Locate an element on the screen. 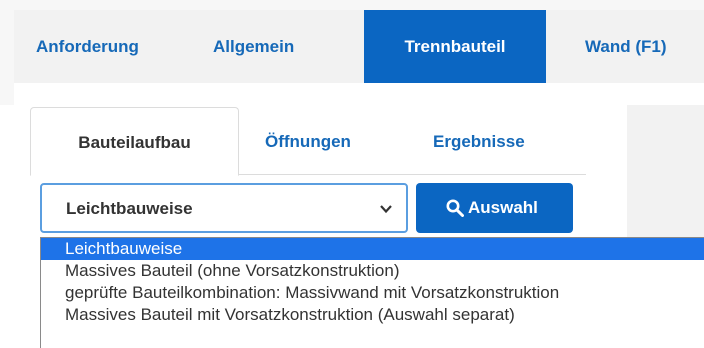 This screenshot has height=348, width=704. tab-wand-f1: Wand (F1) is located at coordinates (626, 46).